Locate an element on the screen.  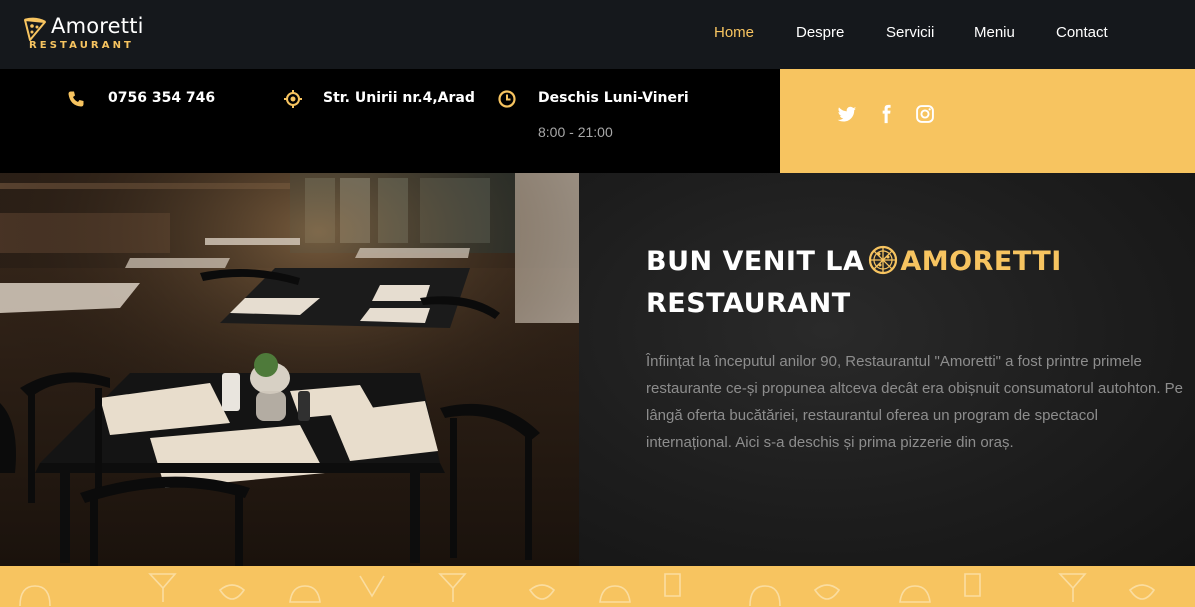
brand-name: Amoretti is located at coordinates (97, 26).